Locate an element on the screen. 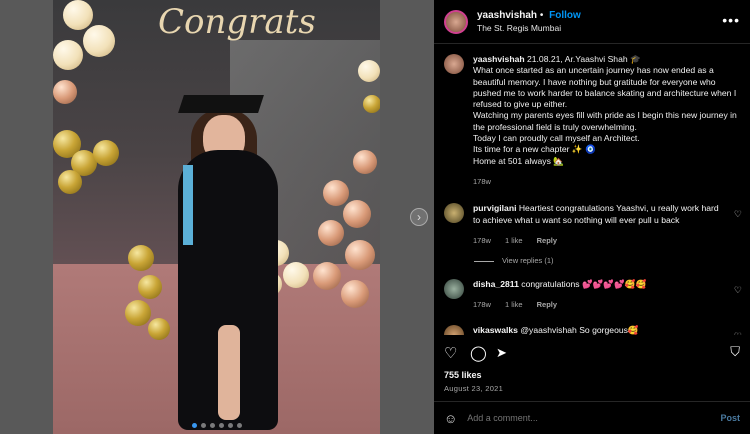 The width and height of the screenshot is (750, 434). caption-username: yaashvishah is located at coordinates (499, 59).